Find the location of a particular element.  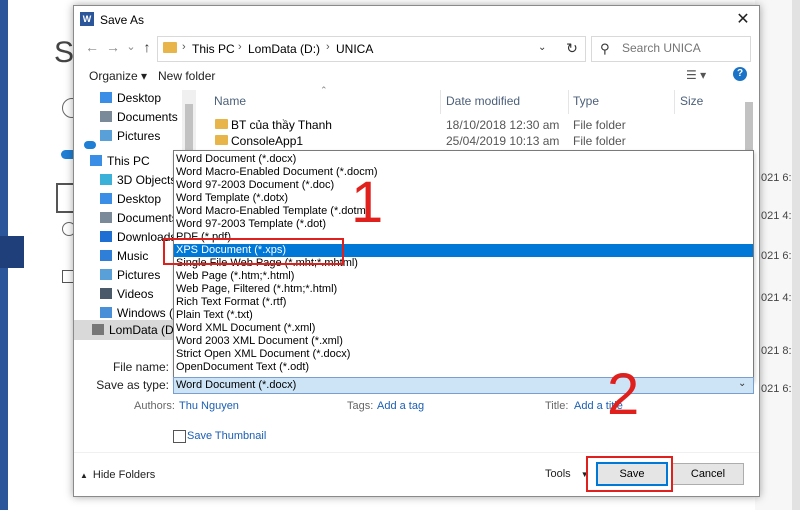

tags-field: Add a tag is located at coordinates (400, 406).